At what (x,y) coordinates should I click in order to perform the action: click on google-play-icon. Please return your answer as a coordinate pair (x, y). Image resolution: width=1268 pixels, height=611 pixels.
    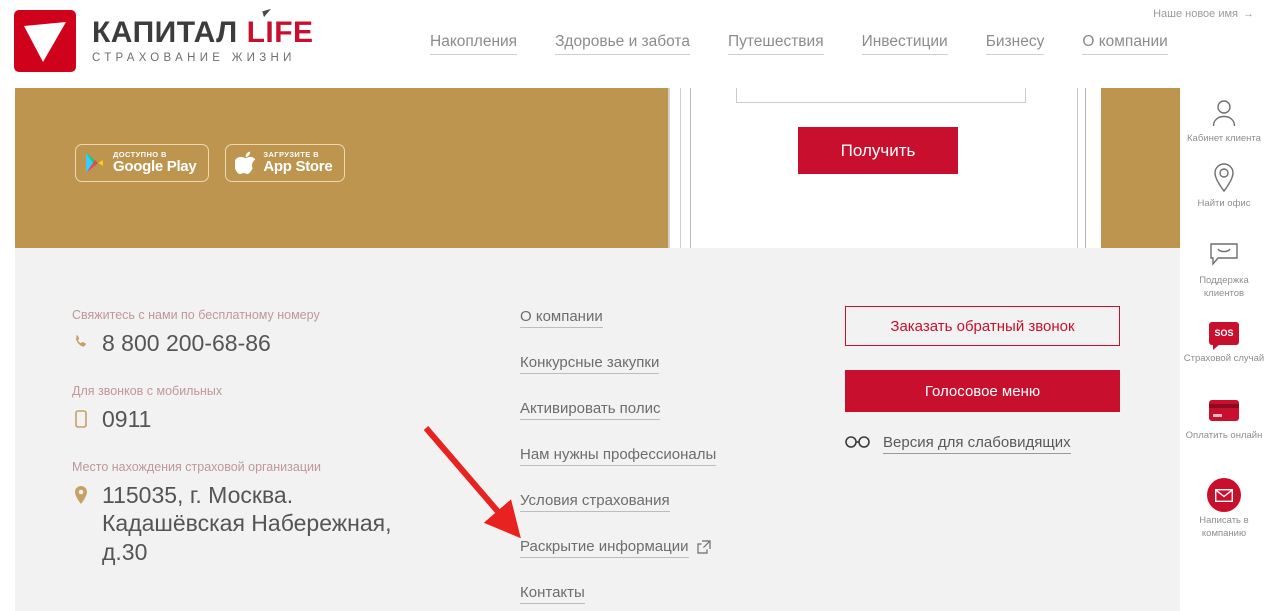
    Looking at the image, I should click on (94, 163).